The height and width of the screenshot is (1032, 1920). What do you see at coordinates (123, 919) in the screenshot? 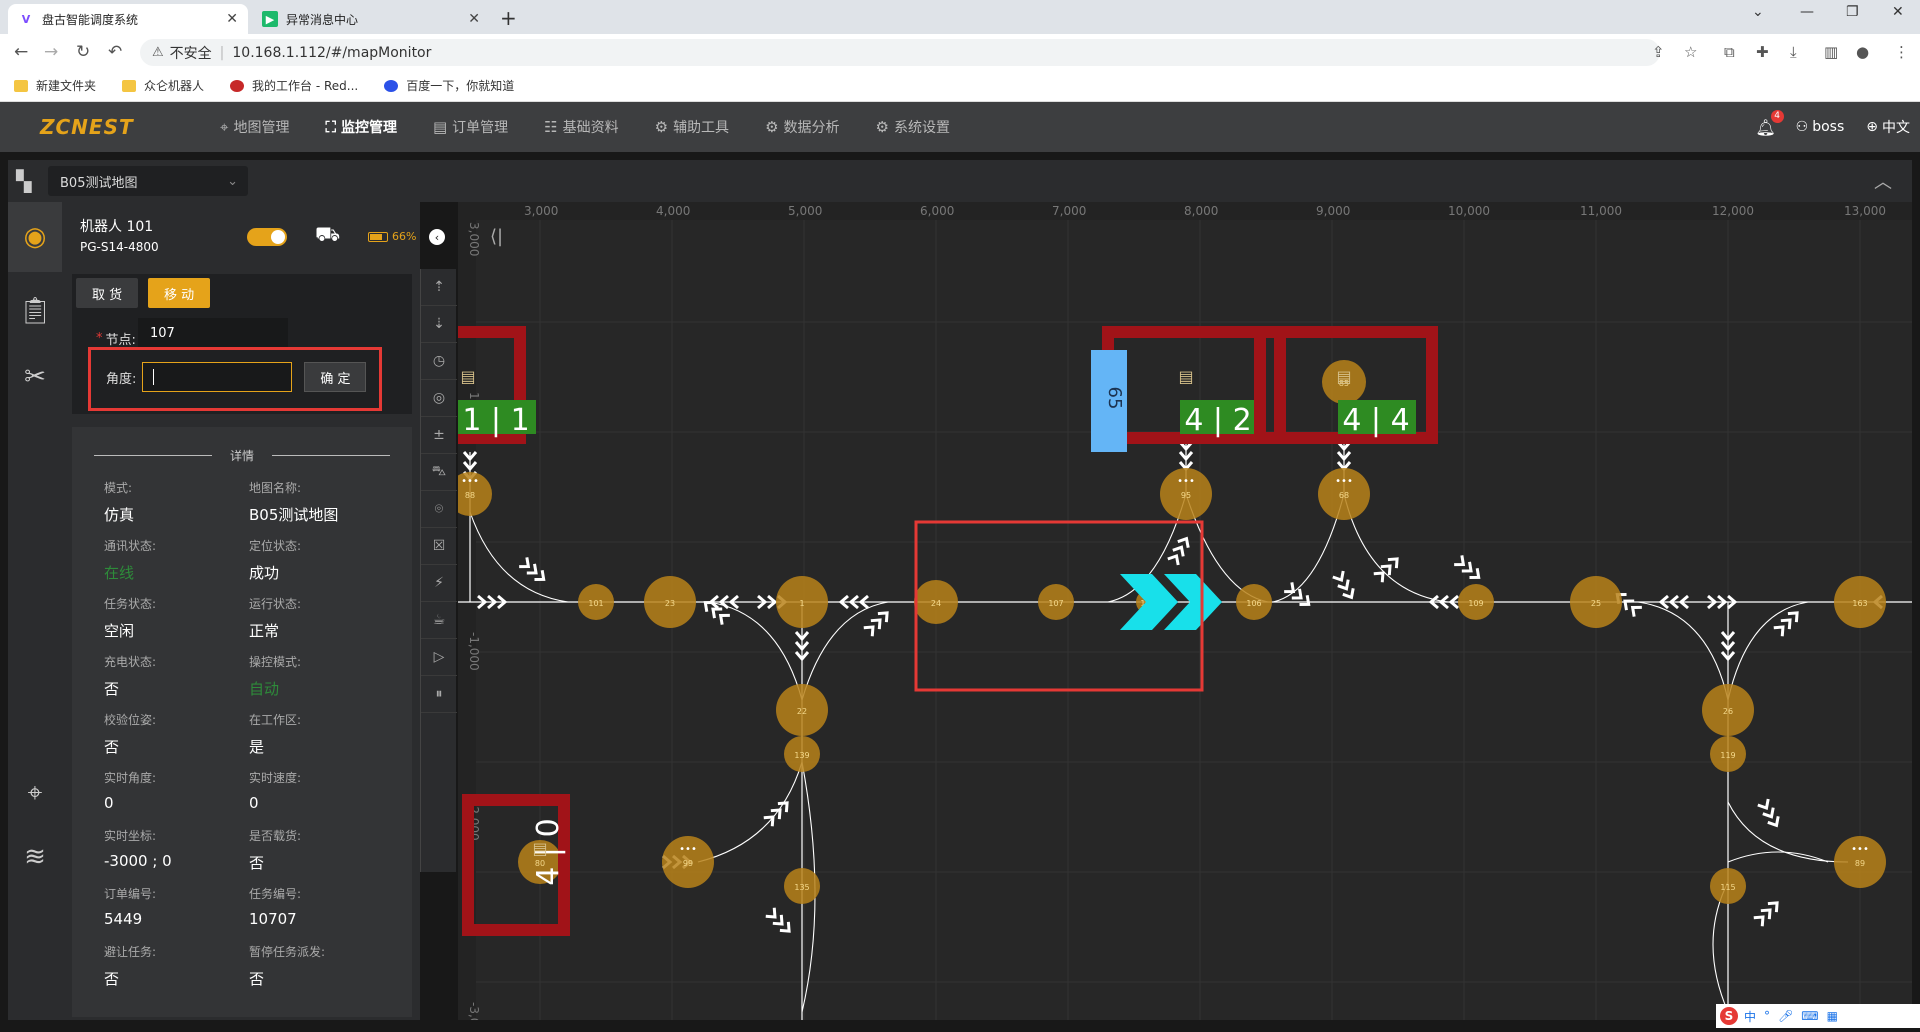
I see `detail-value: 5449` at bounding box center [123, 919].